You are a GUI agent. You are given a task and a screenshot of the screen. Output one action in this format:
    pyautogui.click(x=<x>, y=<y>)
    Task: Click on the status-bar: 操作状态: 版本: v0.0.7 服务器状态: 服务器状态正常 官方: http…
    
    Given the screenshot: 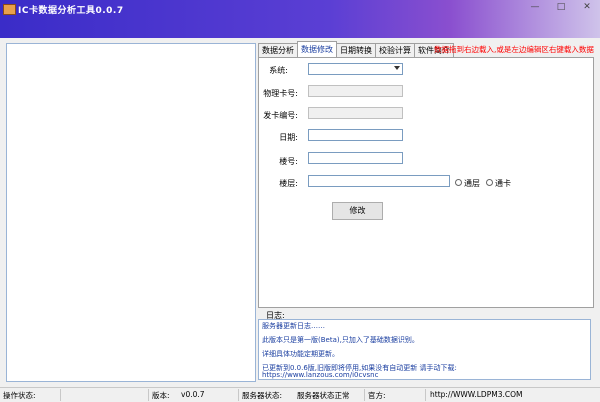 What is the action you would take?
    pyautogui.click(x=300, y=394)
    